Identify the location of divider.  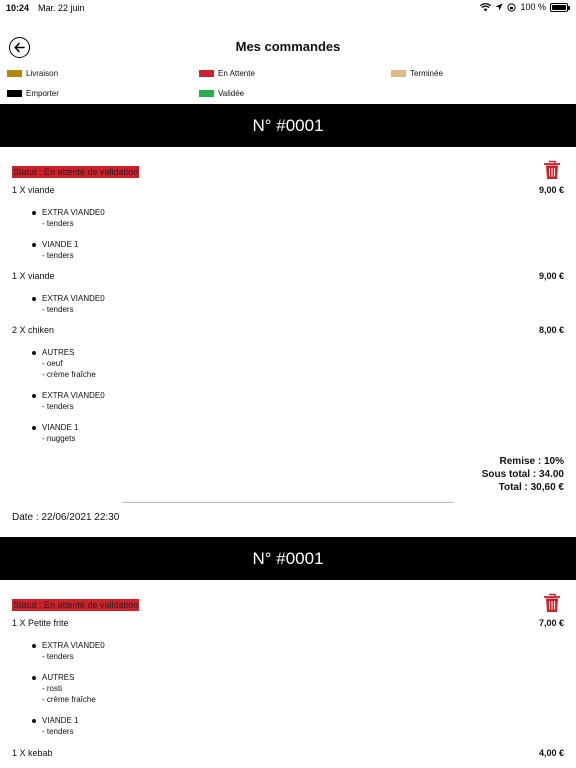
(288, 502).